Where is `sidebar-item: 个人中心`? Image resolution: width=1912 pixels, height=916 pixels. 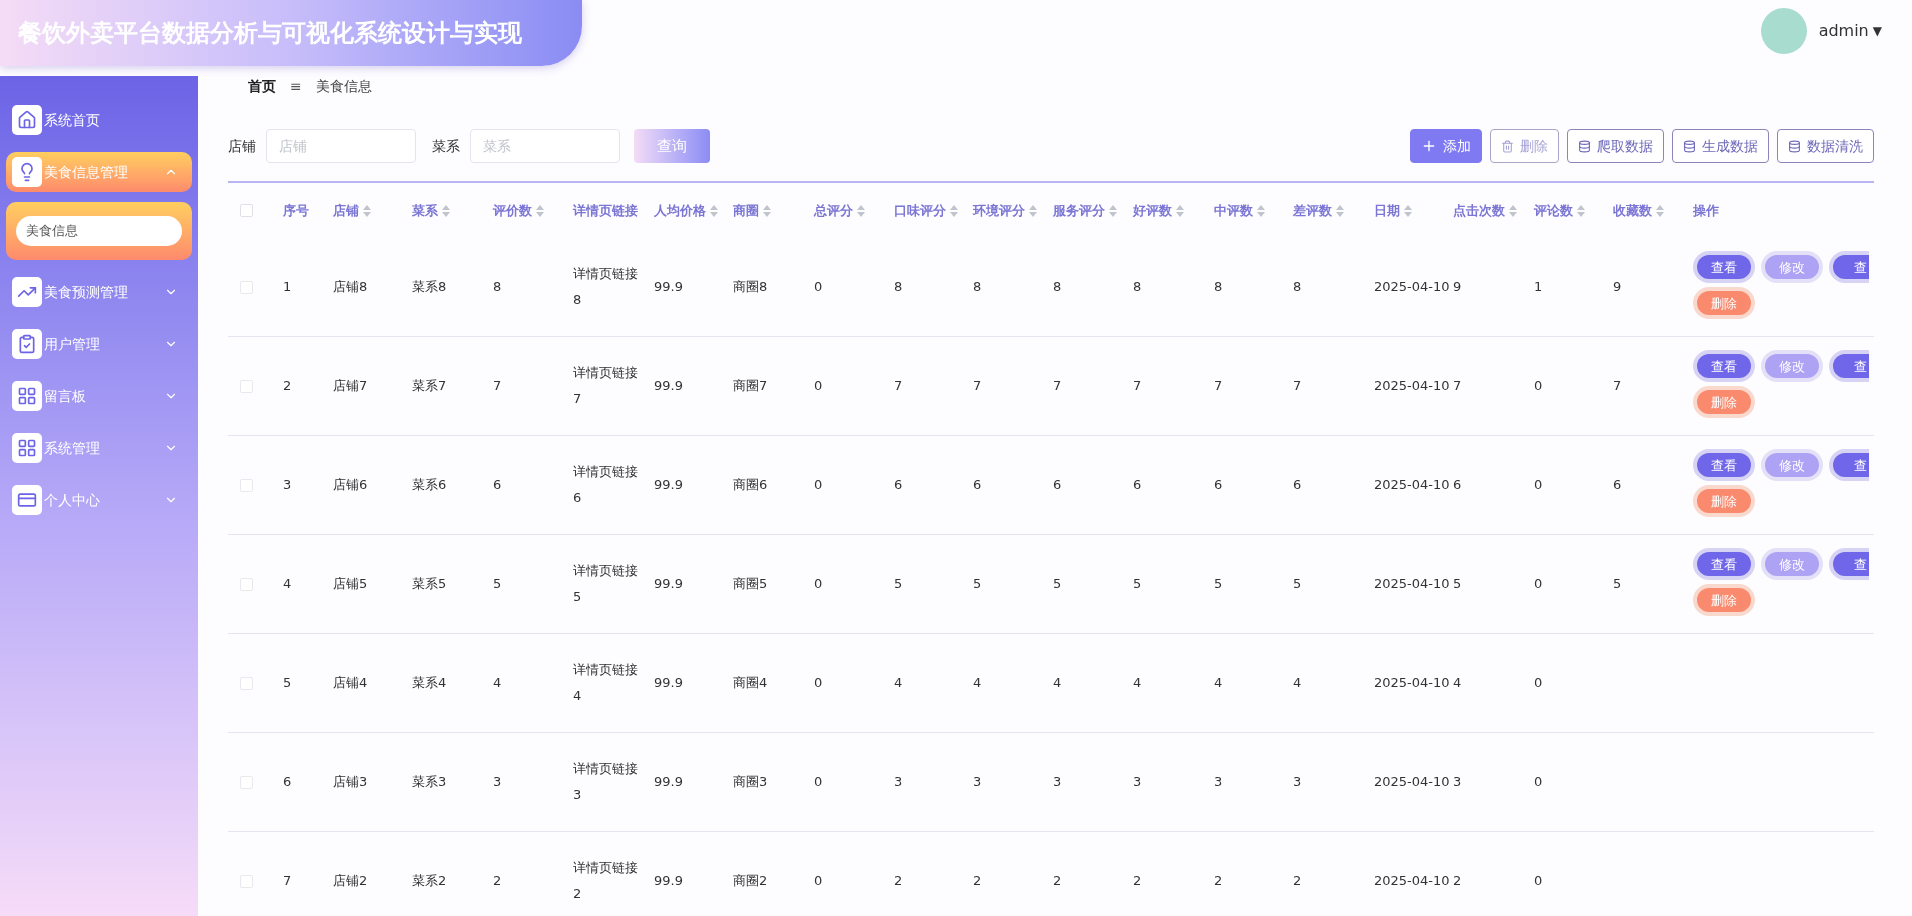 sidebar-item: 个人中心 is located at coordinates (99, 500).